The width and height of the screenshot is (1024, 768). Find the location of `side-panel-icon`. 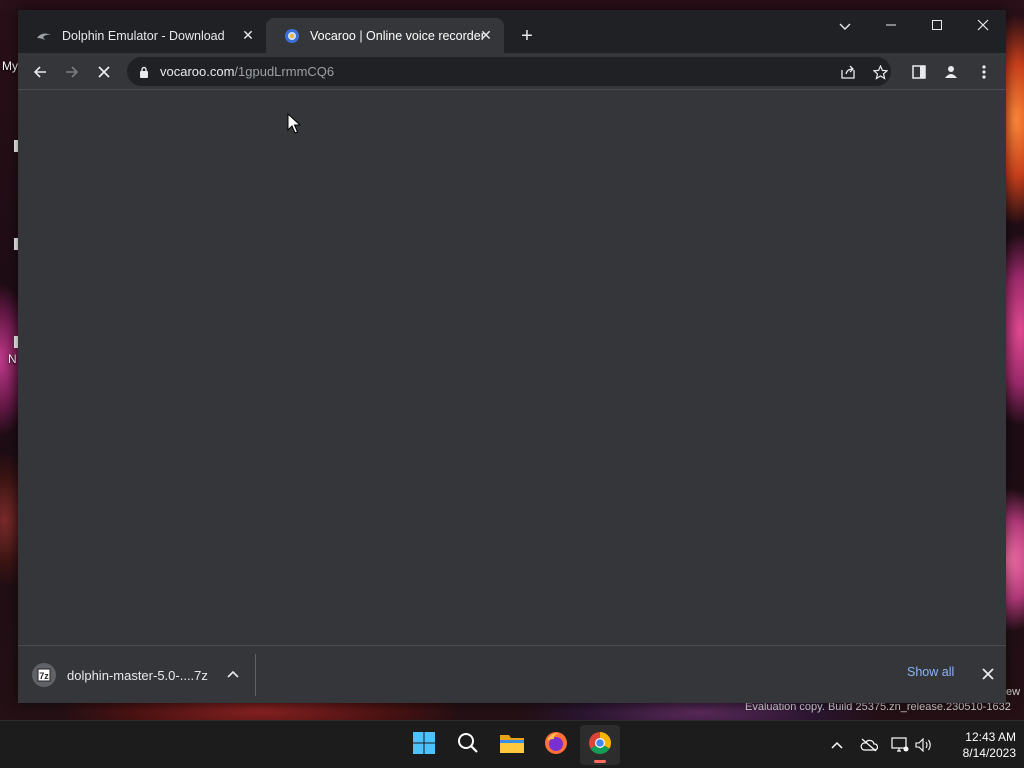

side-panel-icon is located at coordinates (919, 72).